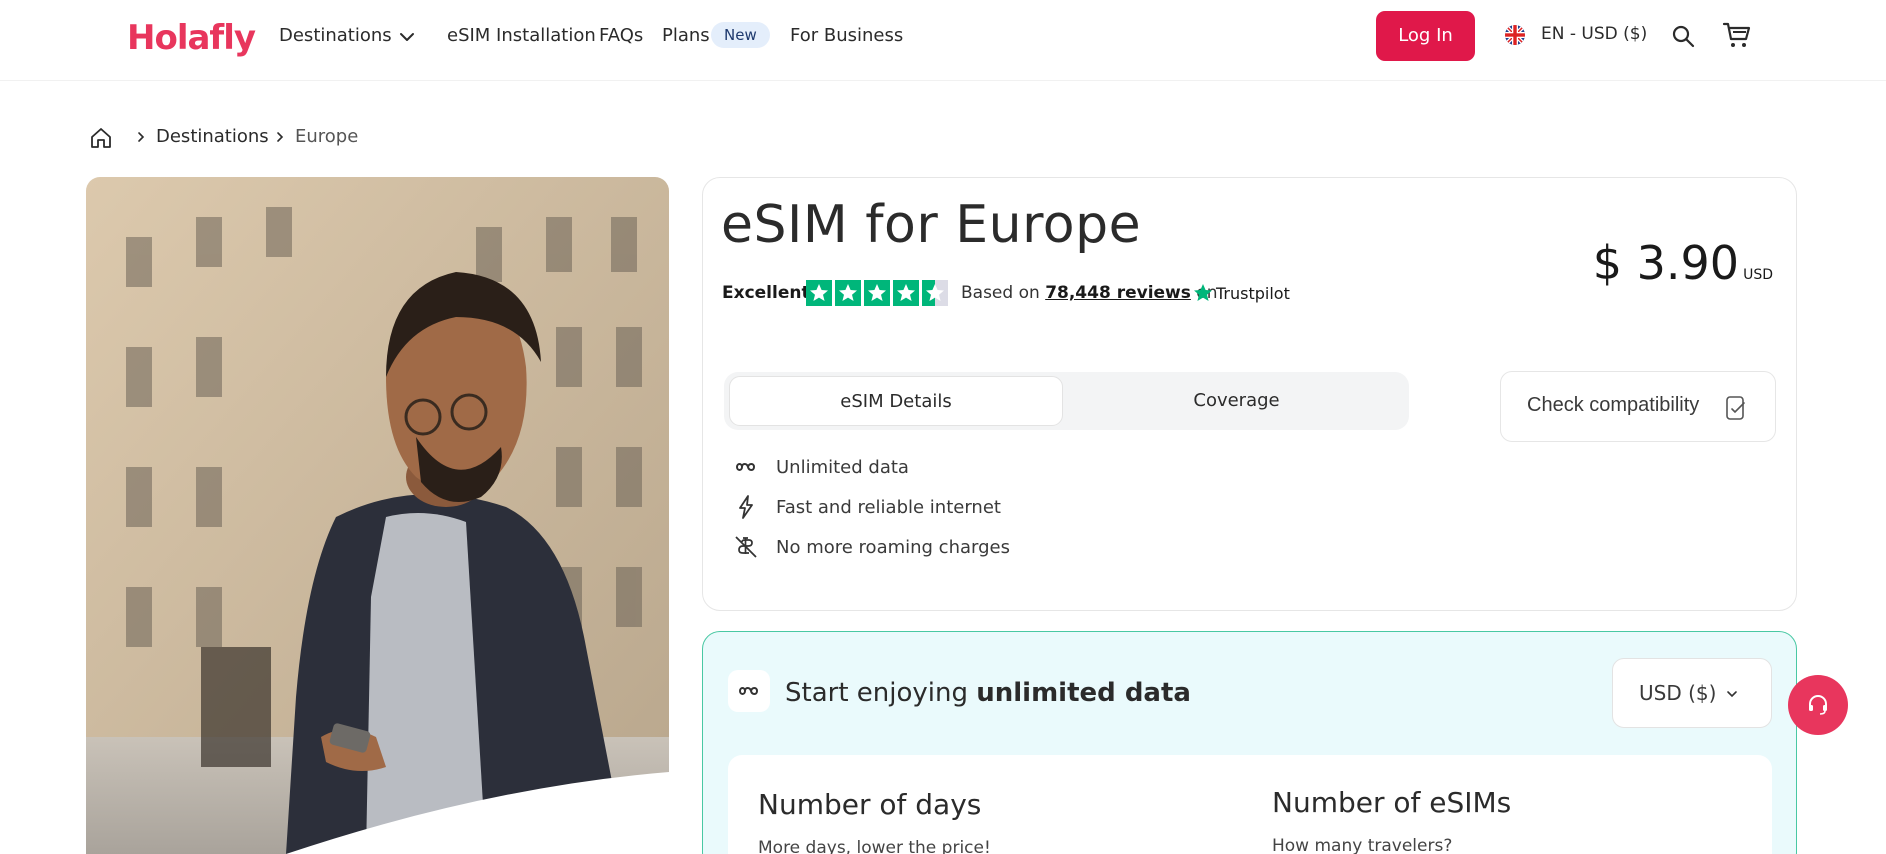 The width and height of the screenshot is (1886, 854). What do you see at coordinates (1118, 293) in the screenshot?
I see `reviews-link: 78,448 reviews` at bounding box center [1118, 293].